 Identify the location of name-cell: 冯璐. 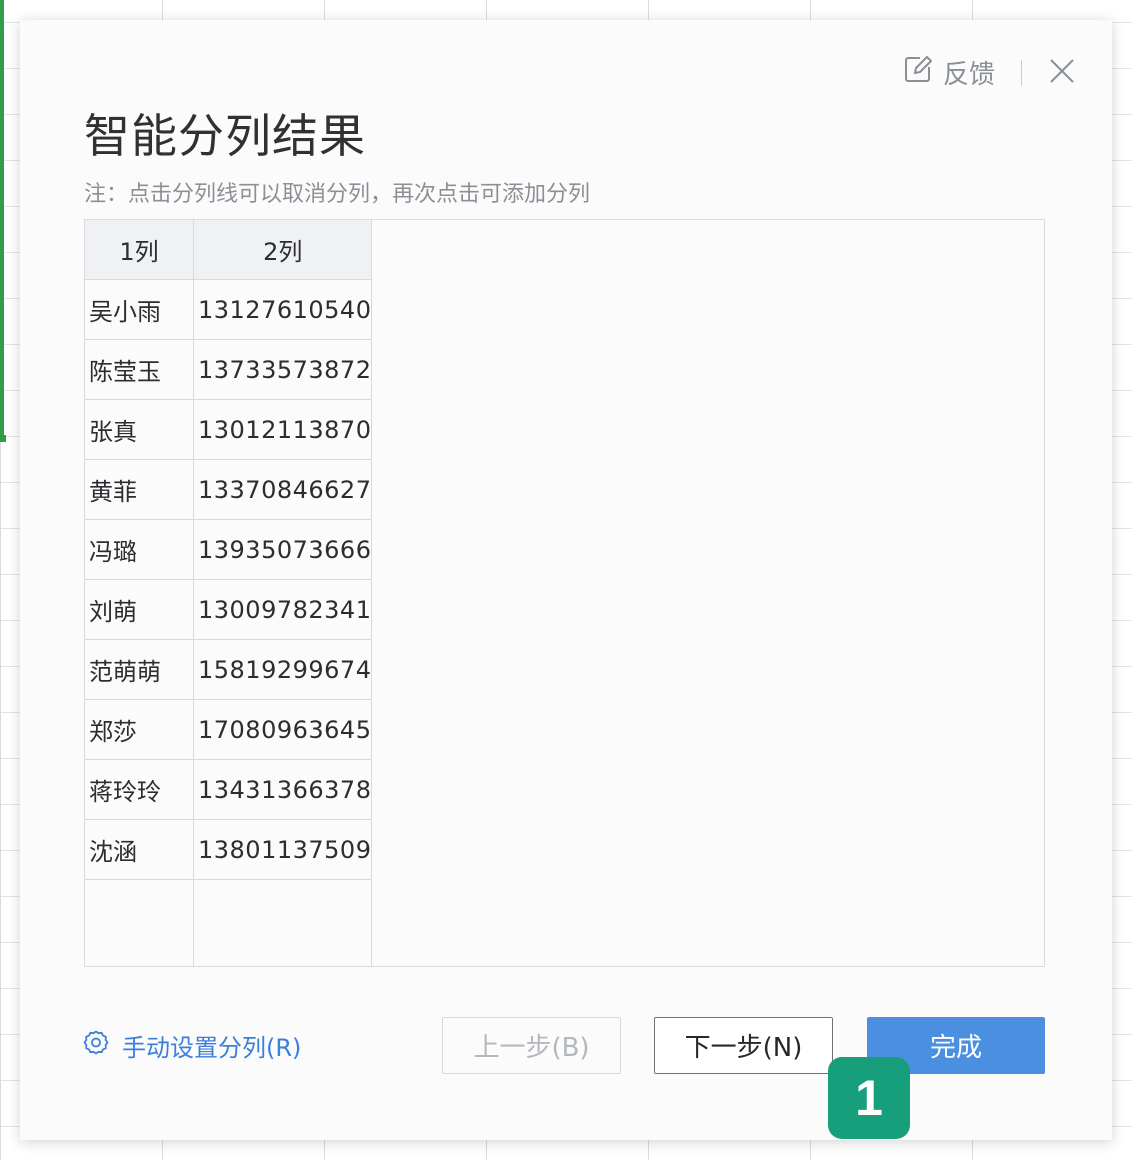
(139, 549).